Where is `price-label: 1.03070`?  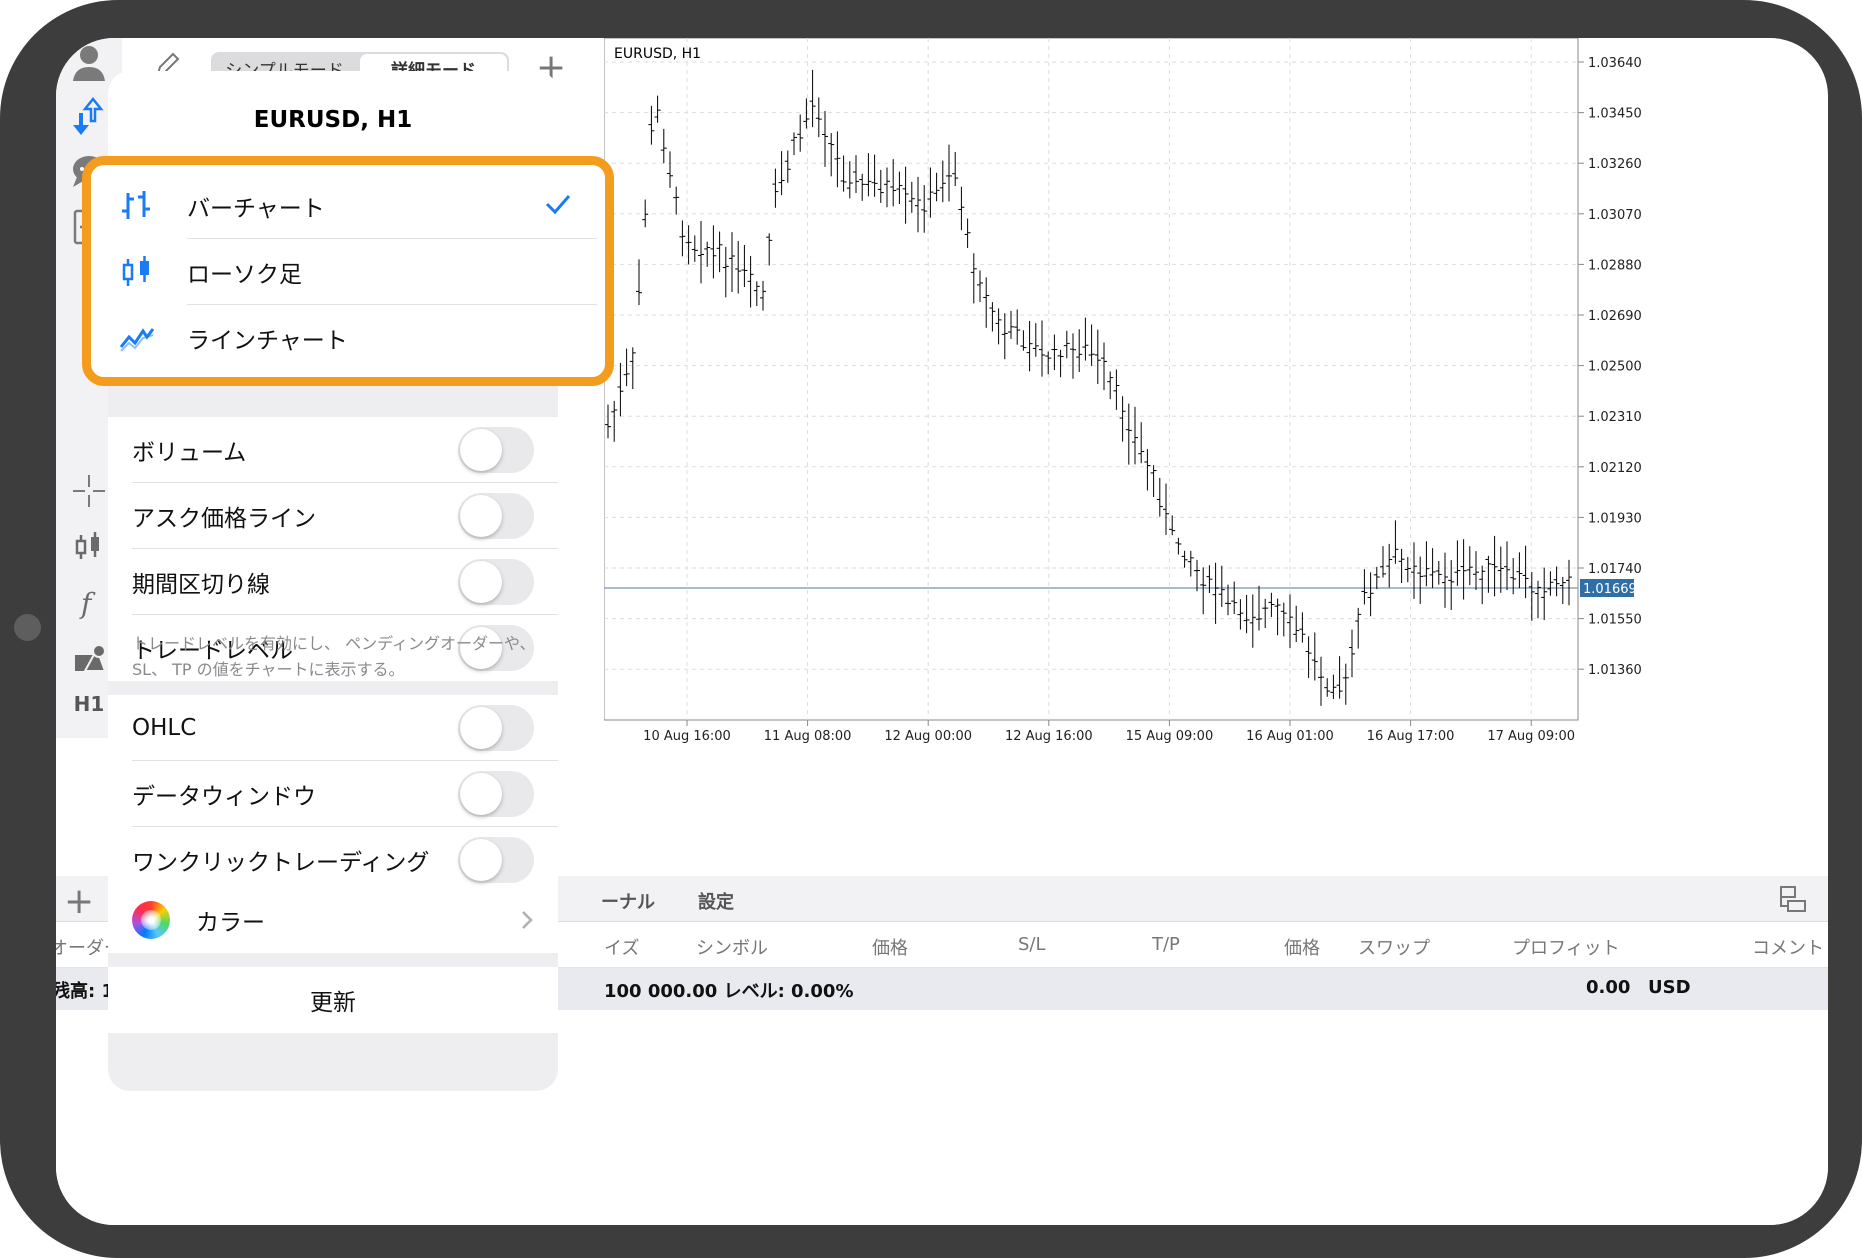 price-label: 1.03070 is located at coordinates (1615, 215).